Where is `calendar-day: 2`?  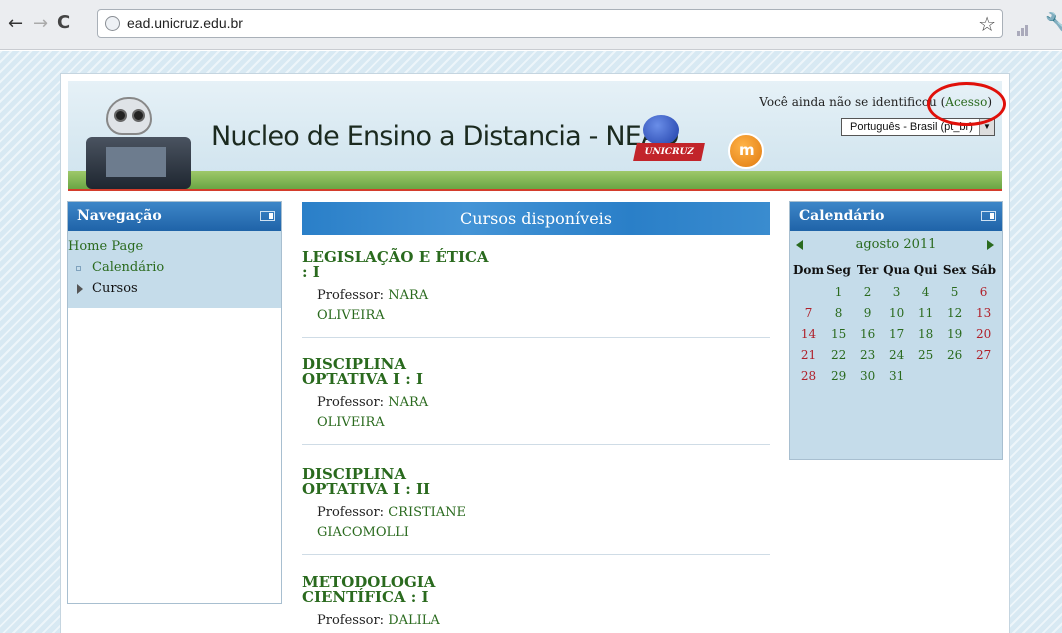 calendar-day: 2 is located at coordinates (867, 291).